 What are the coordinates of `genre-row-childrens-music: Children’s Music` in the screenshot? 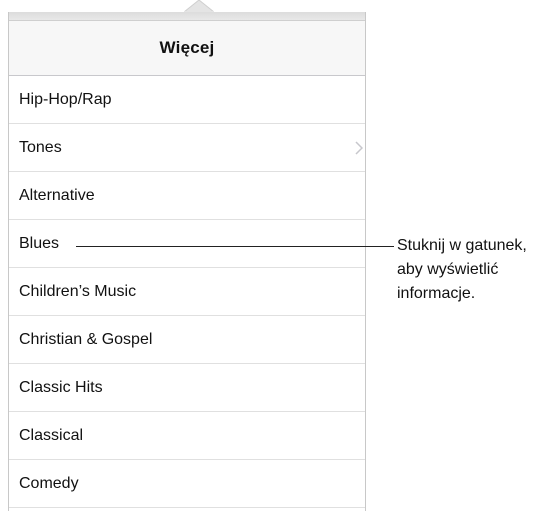 It's located at (187, 292).